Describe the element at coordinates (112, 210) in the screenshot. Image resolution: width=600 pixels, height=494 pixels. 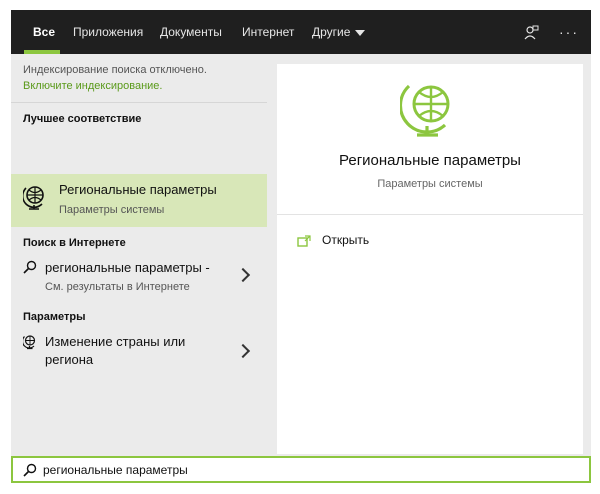
I see `best-match-subtitle: Параметры системы` at that location.